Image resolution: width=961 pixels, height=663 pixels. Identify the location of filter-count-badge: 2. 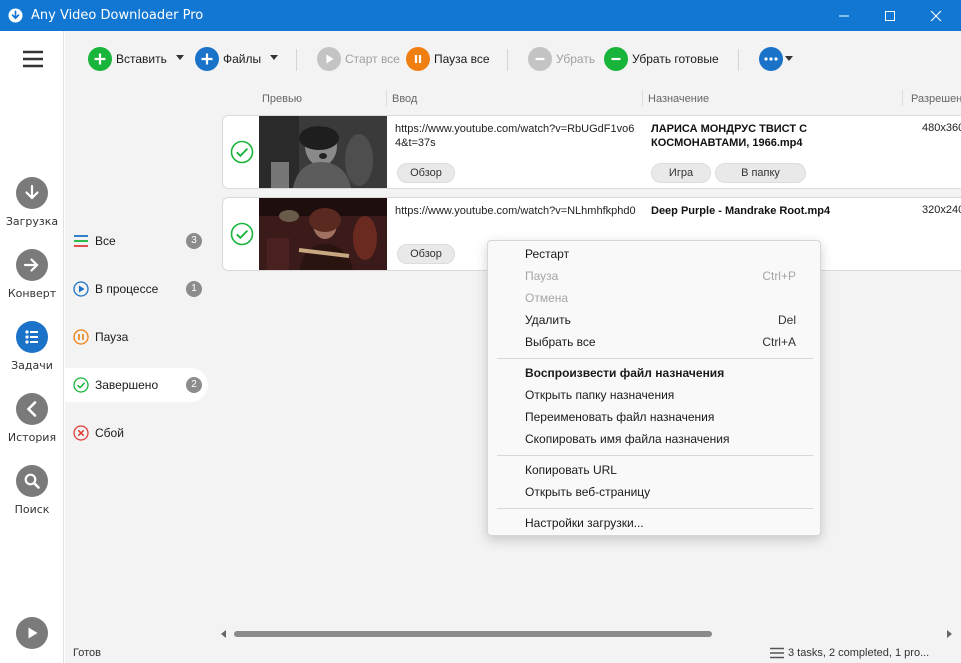
(194, 385).